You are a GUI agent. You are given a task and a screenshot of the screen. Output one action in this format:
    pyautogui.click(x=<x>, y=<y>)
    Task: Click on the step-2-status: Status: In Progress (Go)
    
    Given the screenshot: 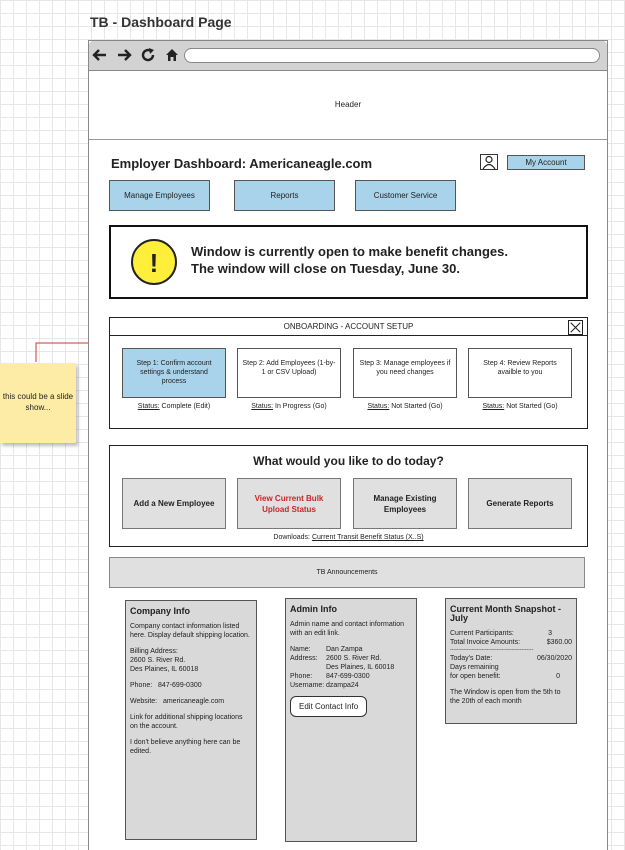 What is the action you would take?
    pyautogui.click(x=289, y=406)
    